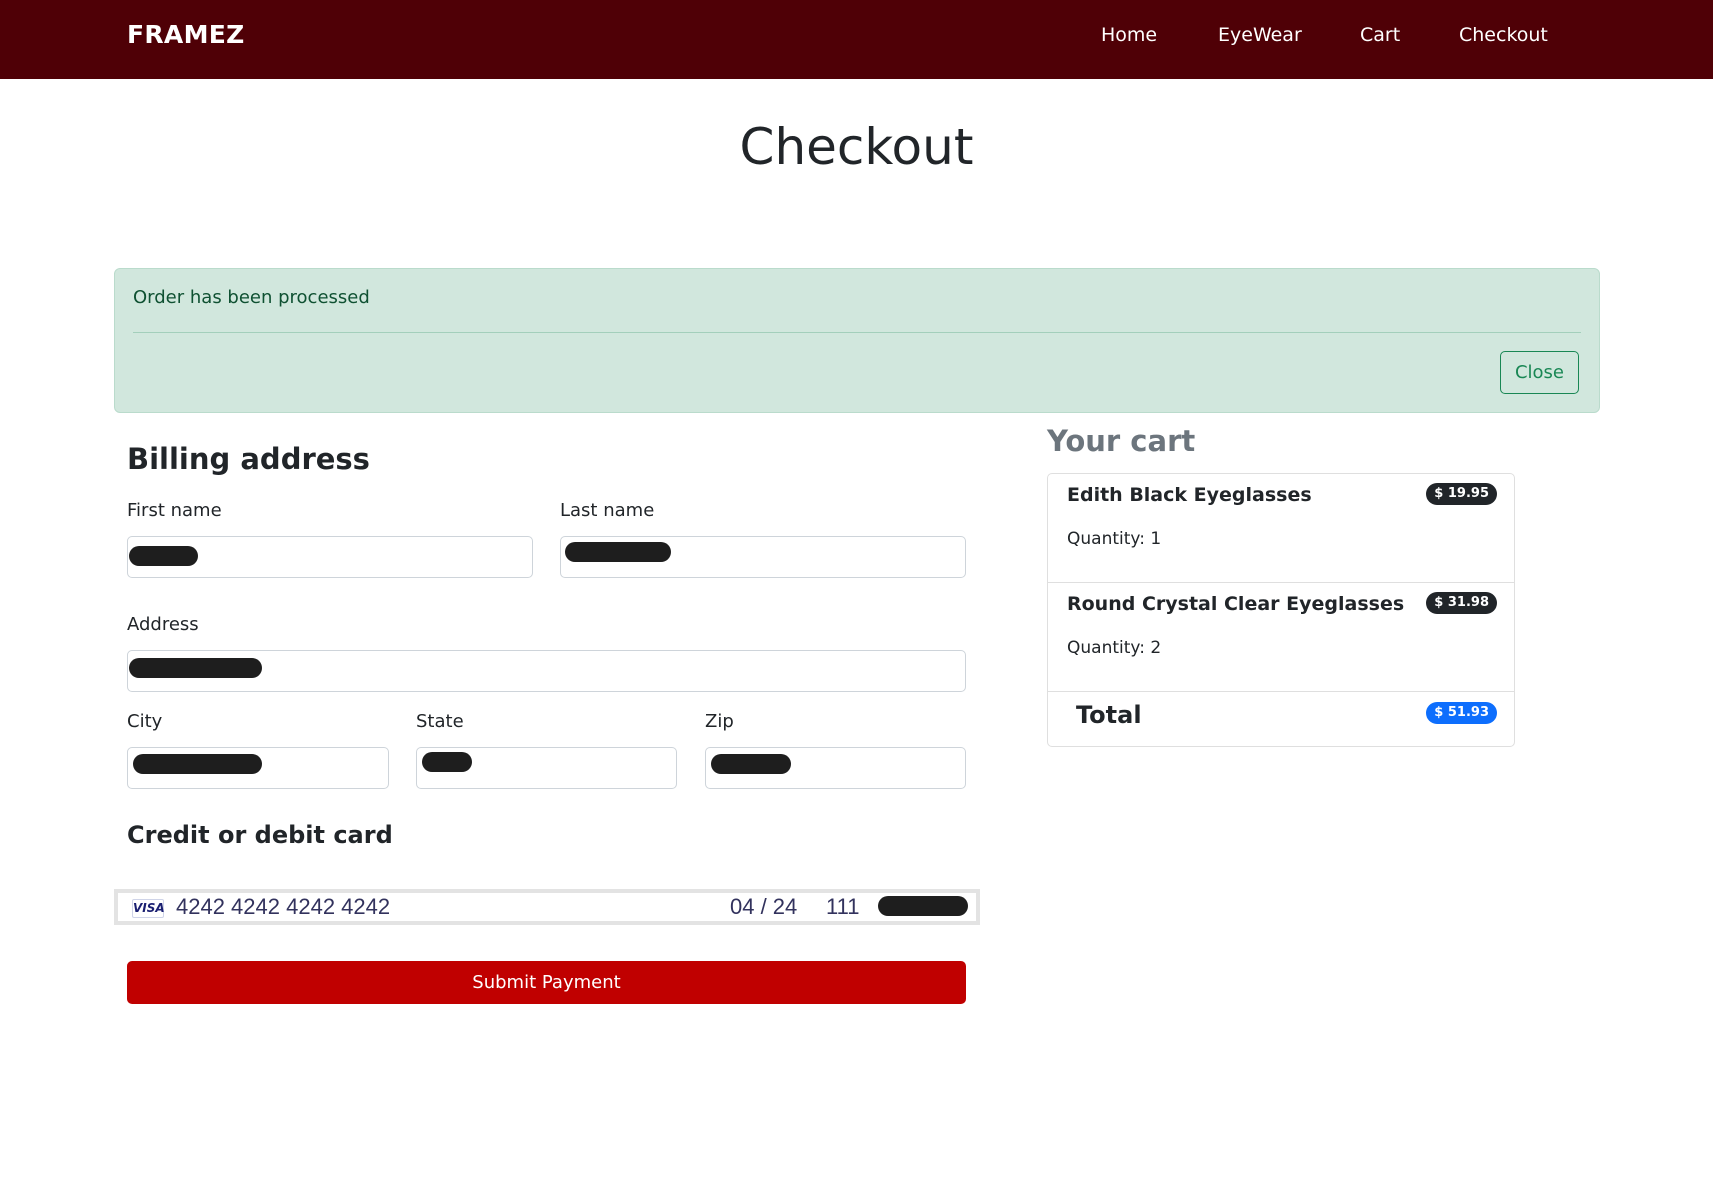 The width and height of the screenshot is (1713, 1194). I want to click on cart-total-row: Total $ 51.93, so click(1281, 719).